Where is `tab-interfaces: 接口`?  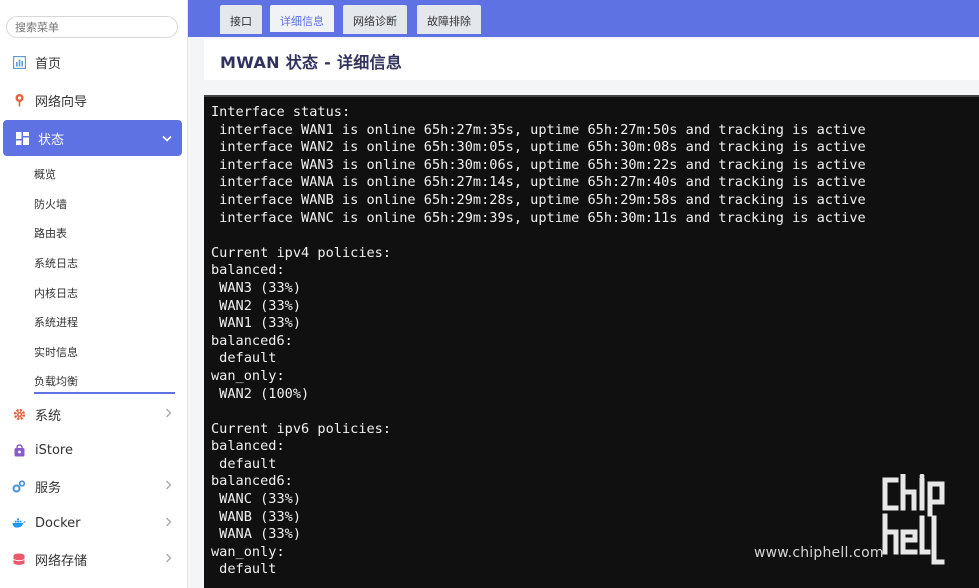
tab-interfaces: 接口 is located at coordinates (241, 19).